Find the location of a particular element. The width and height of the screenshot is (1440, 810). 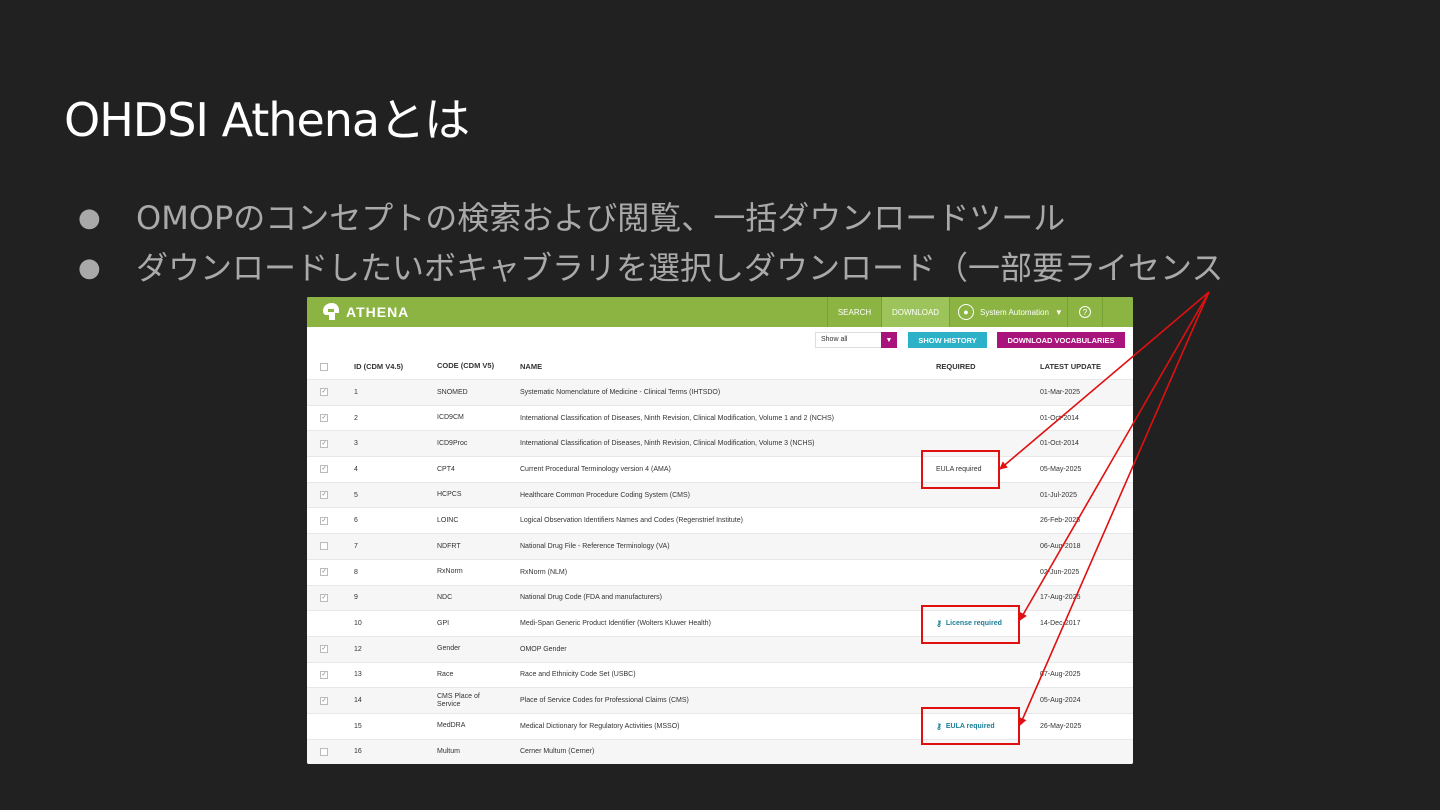

table-row: ✓ 8 RxNorm RxNorm (NLM) 02-Jun-2025 is located at coordinates (720, 571).